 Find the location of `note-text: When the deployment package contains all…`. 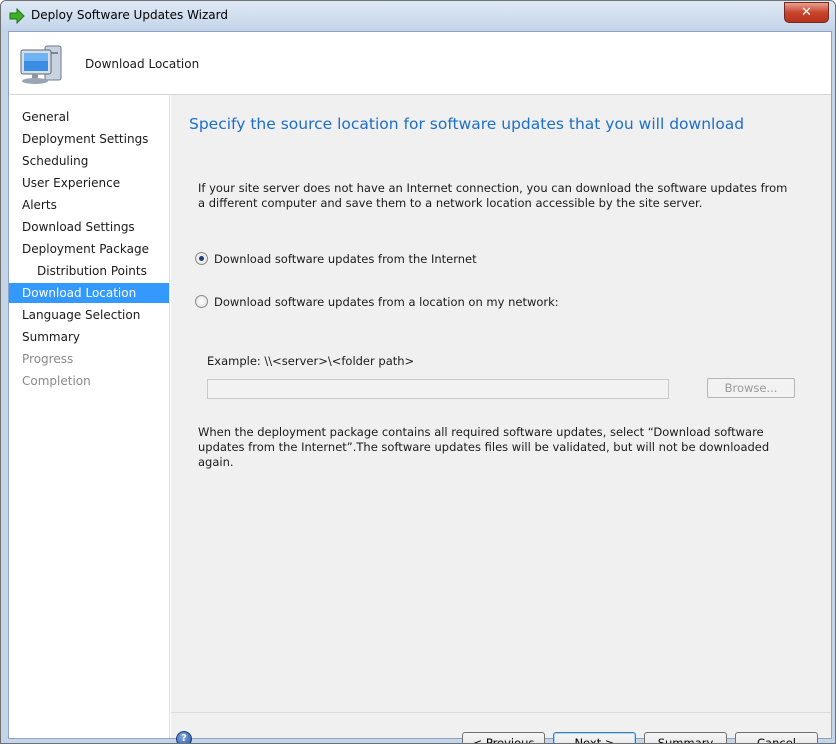

note-text: When the deployment package contains all… is located at coordinates (484, 447).